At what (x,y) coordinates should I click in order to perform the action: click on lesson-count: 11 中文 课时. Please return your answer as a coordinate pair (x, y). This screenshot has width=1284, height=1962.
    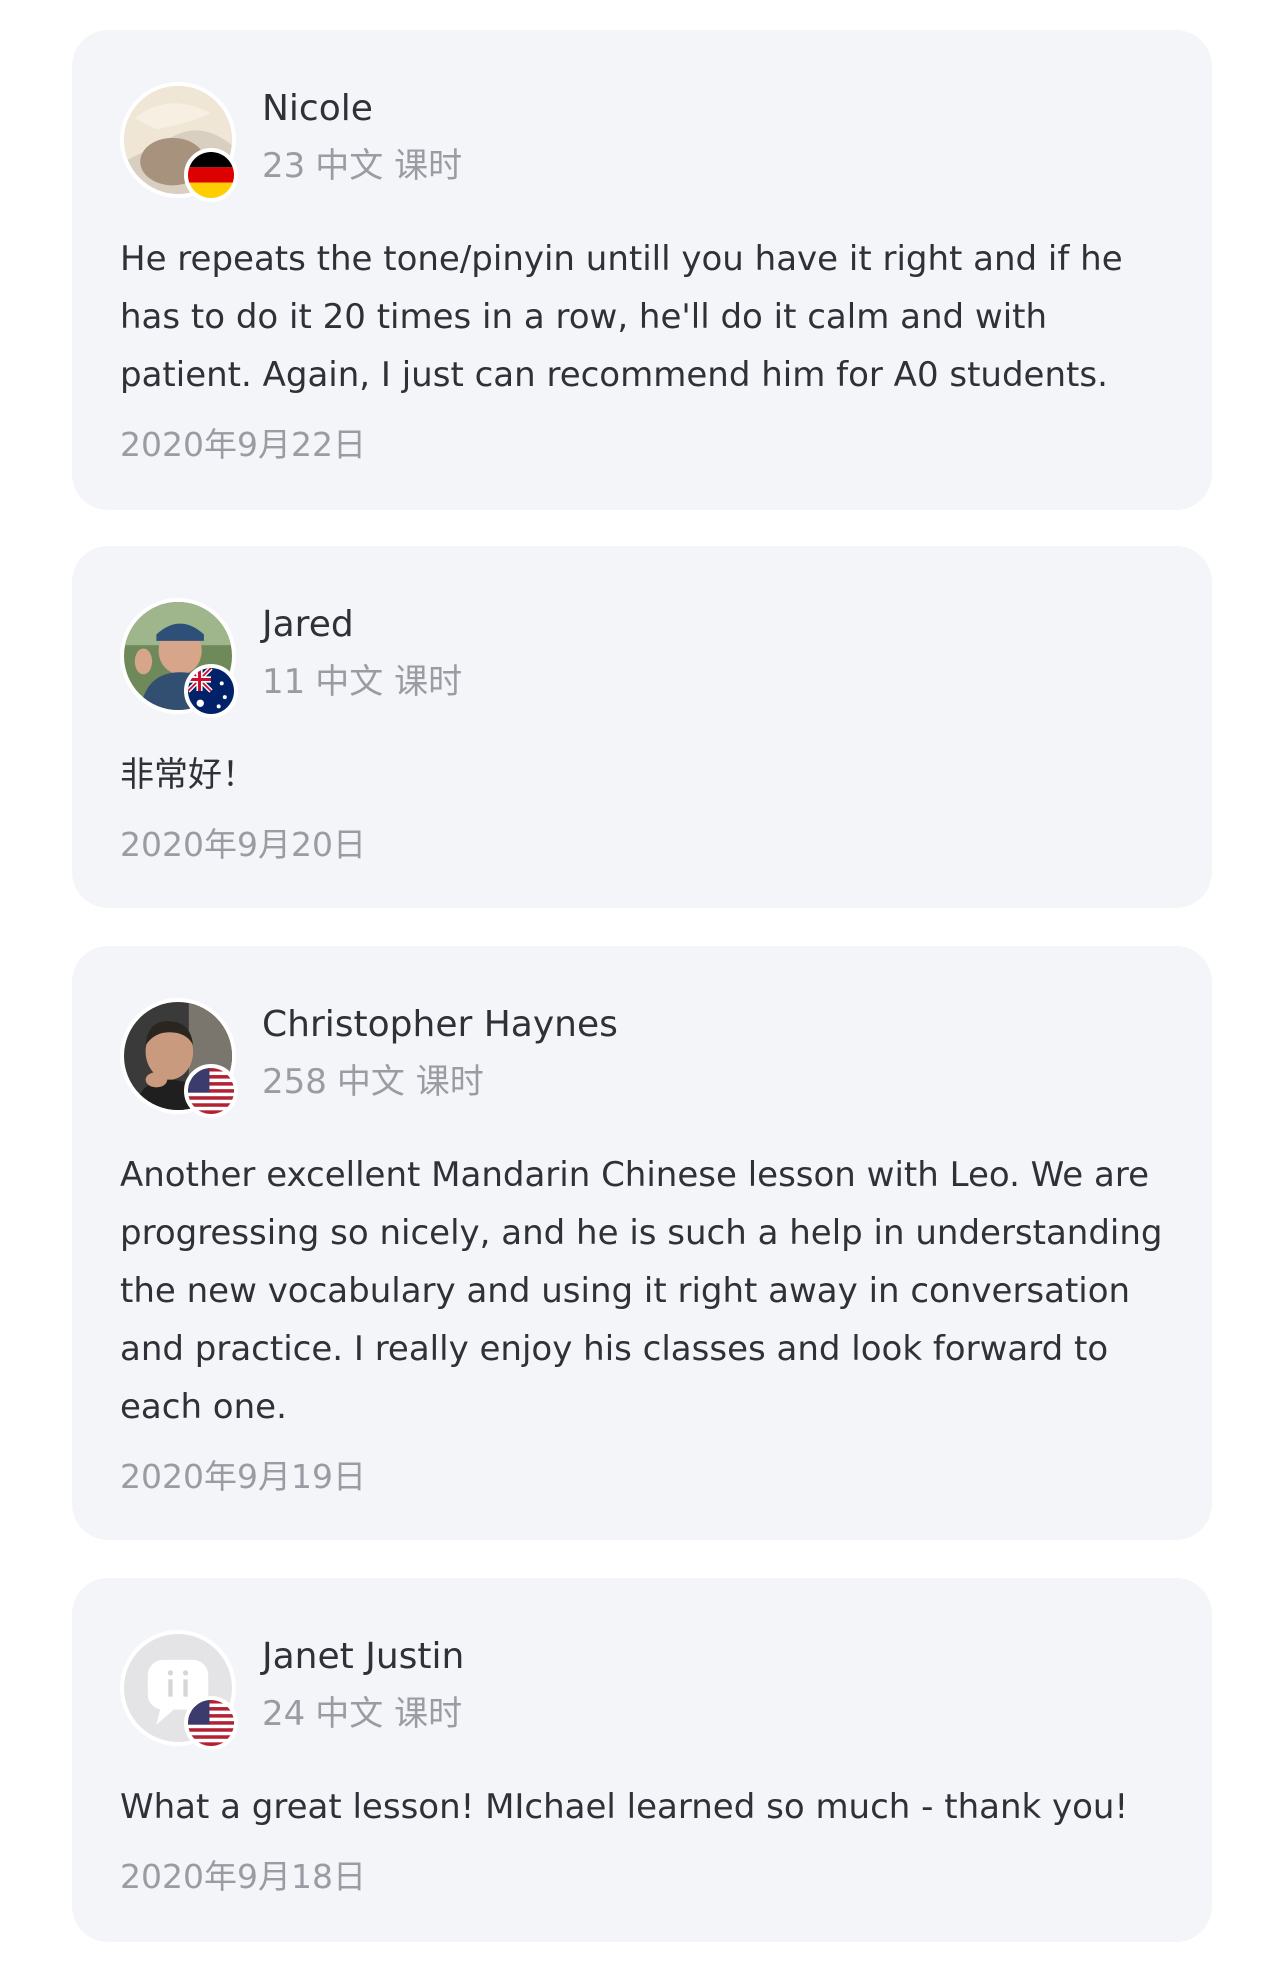
    Looking at the image, I should click on (362, 678).